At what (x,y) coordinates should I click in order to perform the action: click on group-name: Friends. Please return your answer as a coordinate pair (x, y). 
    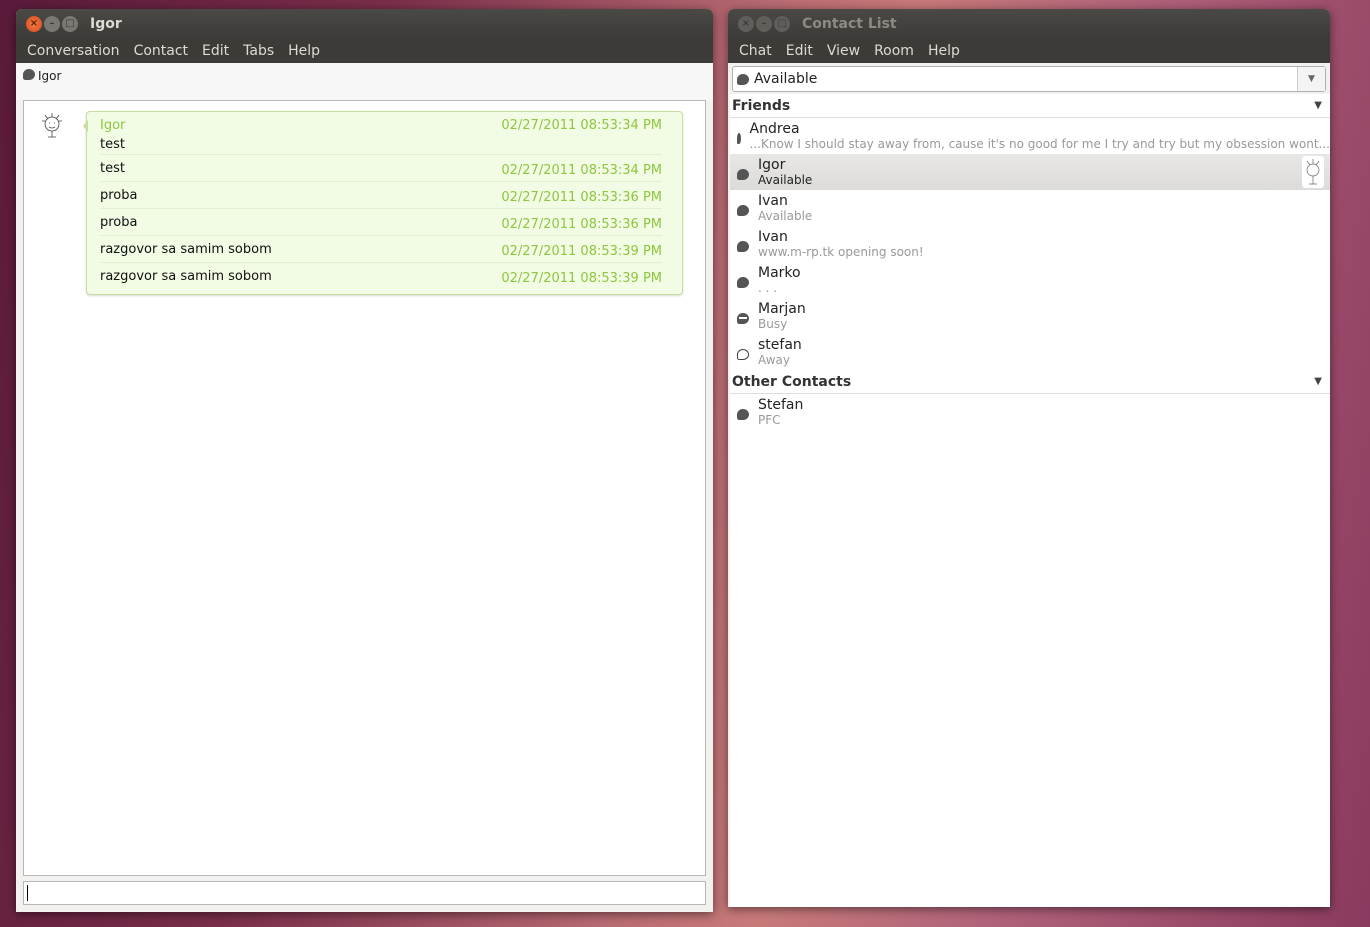
    Looking at the image, I should click on (761, 105).